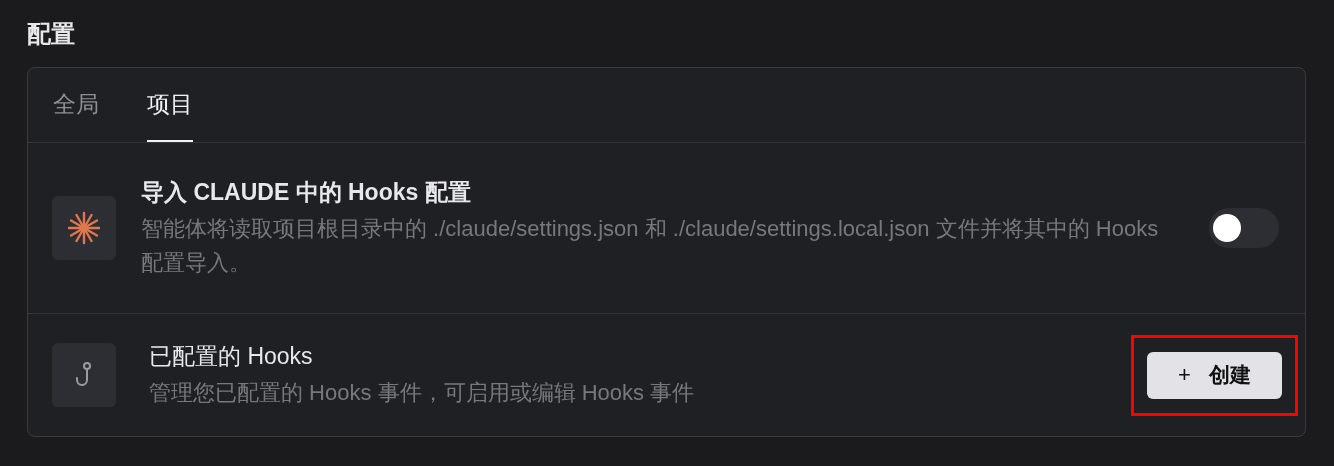  Describe the element at coordinates (1214, 375) in the screenshot. I see `create-button: + 创建` at that location.